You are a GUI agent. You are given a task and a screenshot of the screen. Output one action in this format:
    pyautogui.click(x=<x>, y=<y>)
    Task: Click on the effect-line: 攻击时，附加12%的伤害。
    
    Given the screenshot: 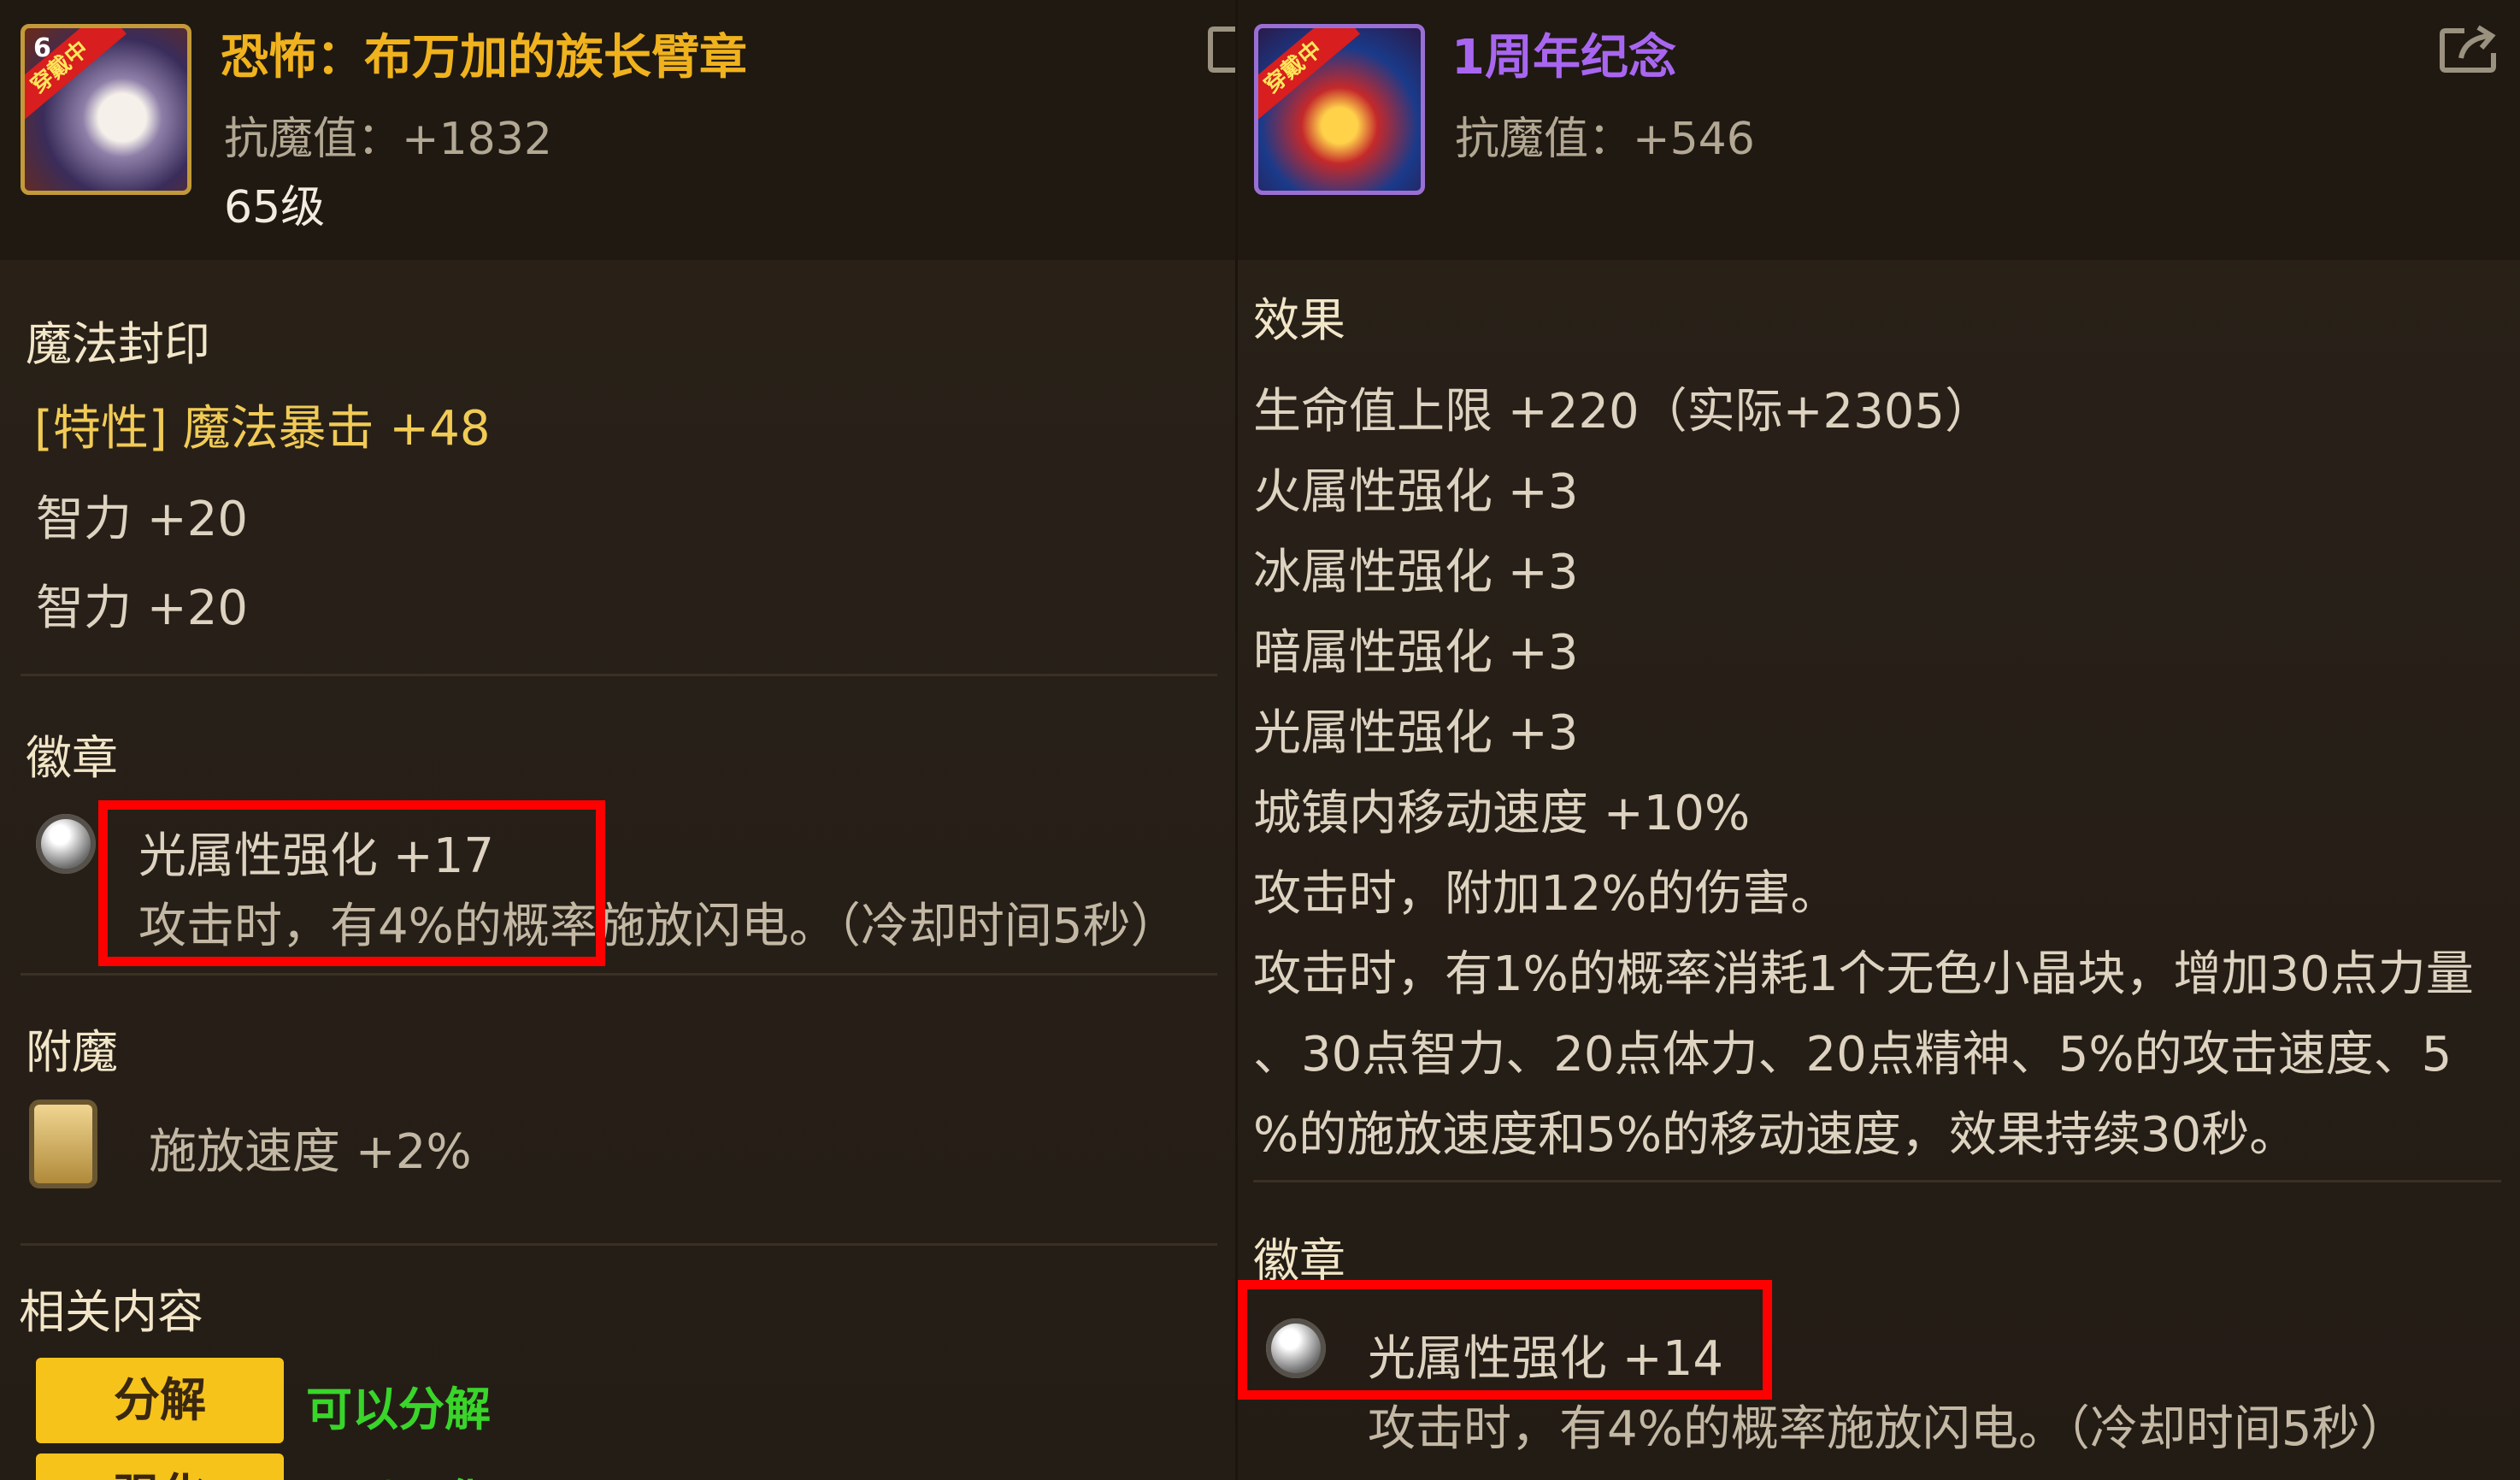 What is the action you would take?
    pyautogui.click(x=1546, y=894)
    